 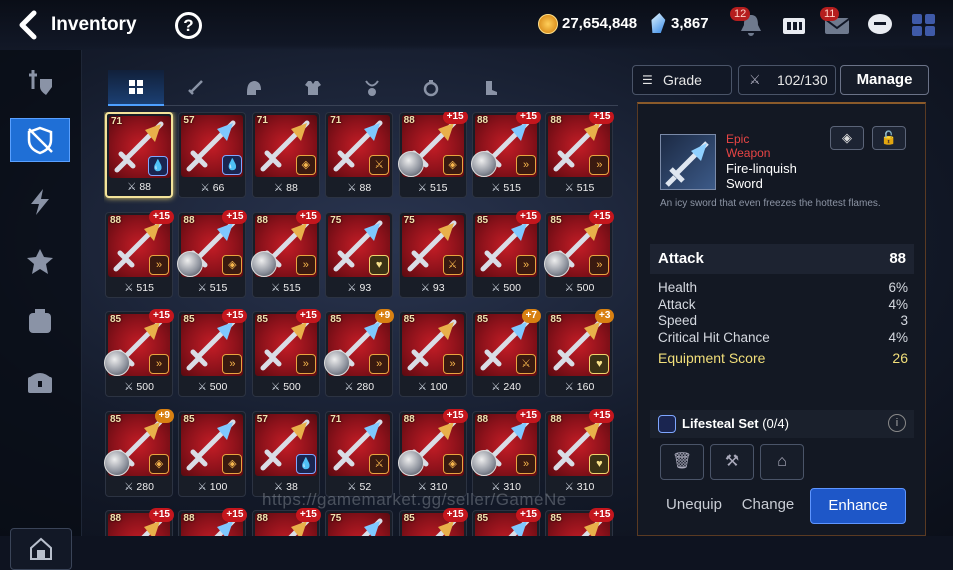 What do you see at coordinates (782, 462) in the screenshot?
I see `storage-move-button: ⌂` at bounding box center [782, 462].